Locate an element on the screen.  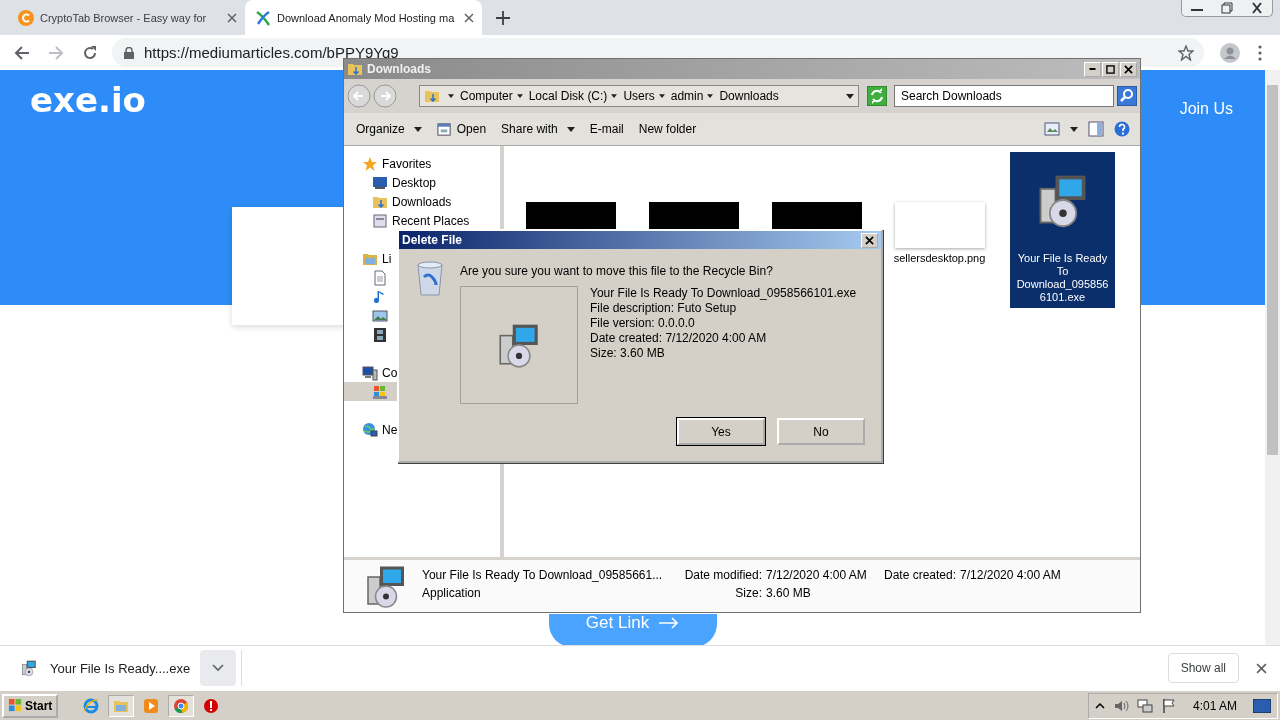
field-label: Date modified: is located at coordinates (722, 576).